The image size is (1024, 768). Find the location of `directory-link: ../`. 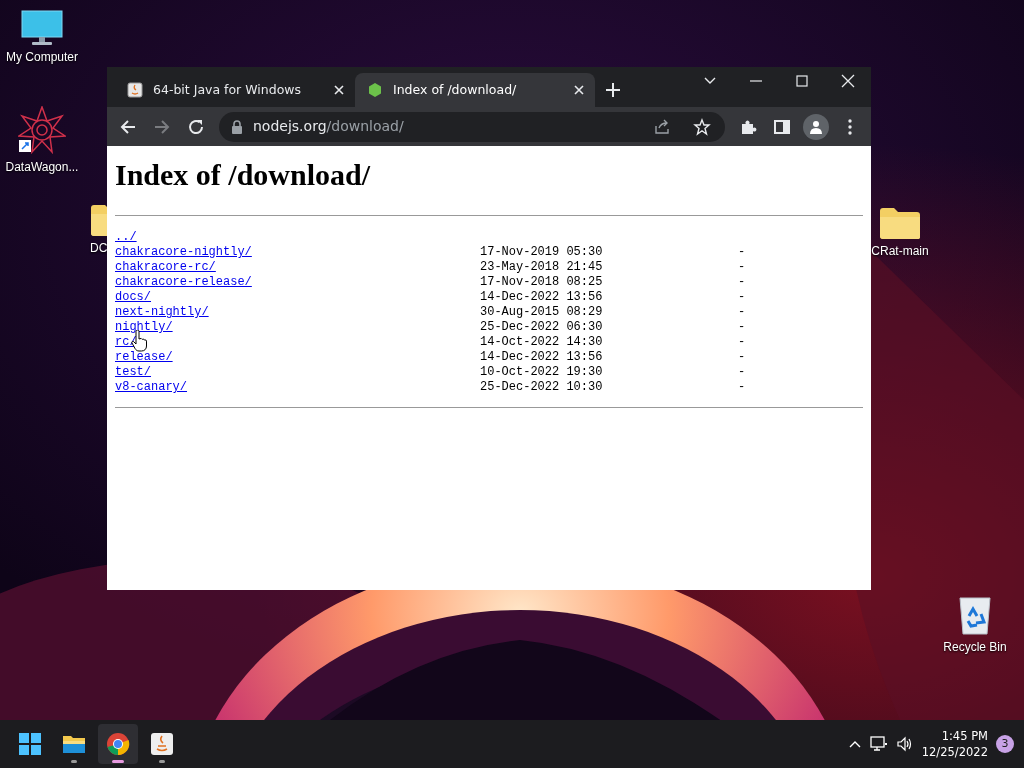

directory-link: ../ is located at coordinates (126, 237).